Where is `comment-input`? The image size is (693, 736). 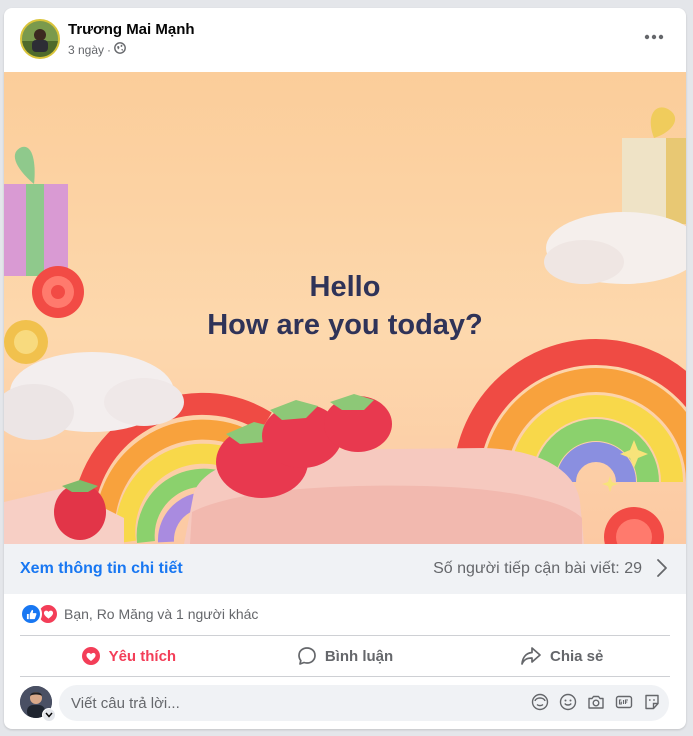 comment-input is located at coordinates (291, 703).